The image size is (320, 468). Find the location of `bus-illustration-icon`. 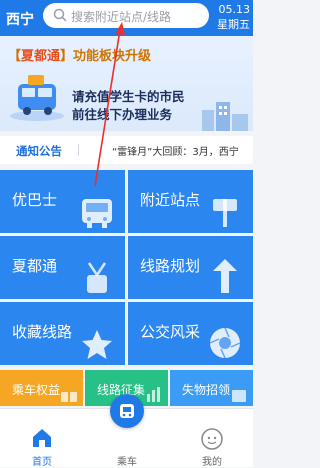

bus-illustration-icon is located at coordinates (37, 98).